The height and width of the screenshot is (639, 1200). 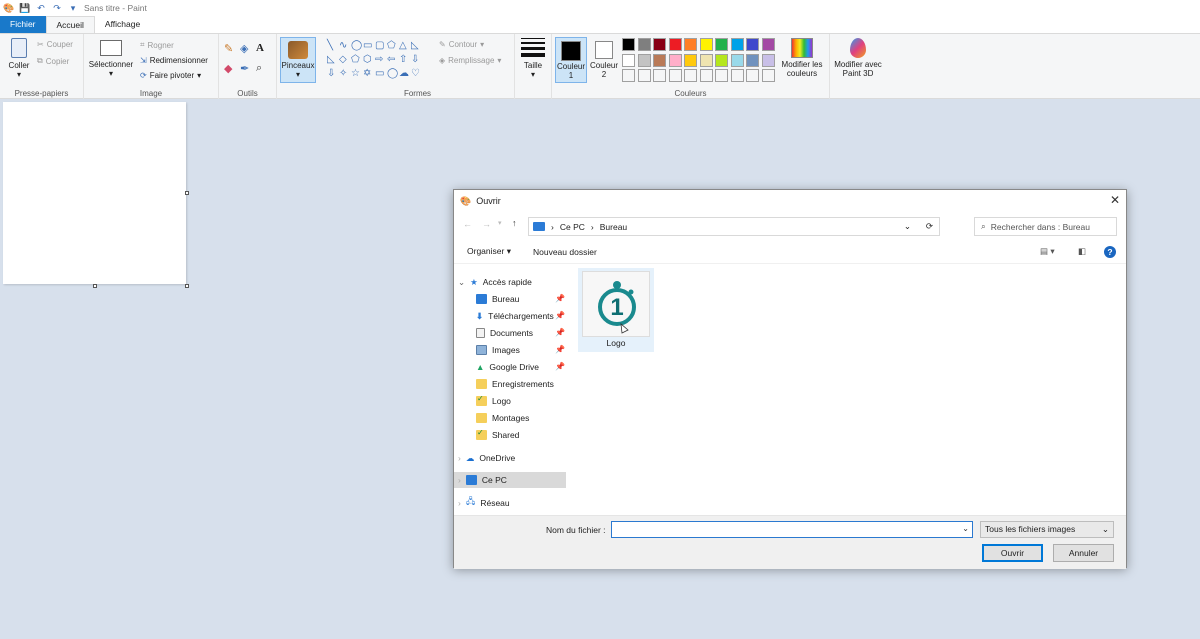 What do you see at coordinates (470, 60) in the screenshot?
I see `fill-button: ◈ Remplissage ▾` at bounding box center [470, 60].